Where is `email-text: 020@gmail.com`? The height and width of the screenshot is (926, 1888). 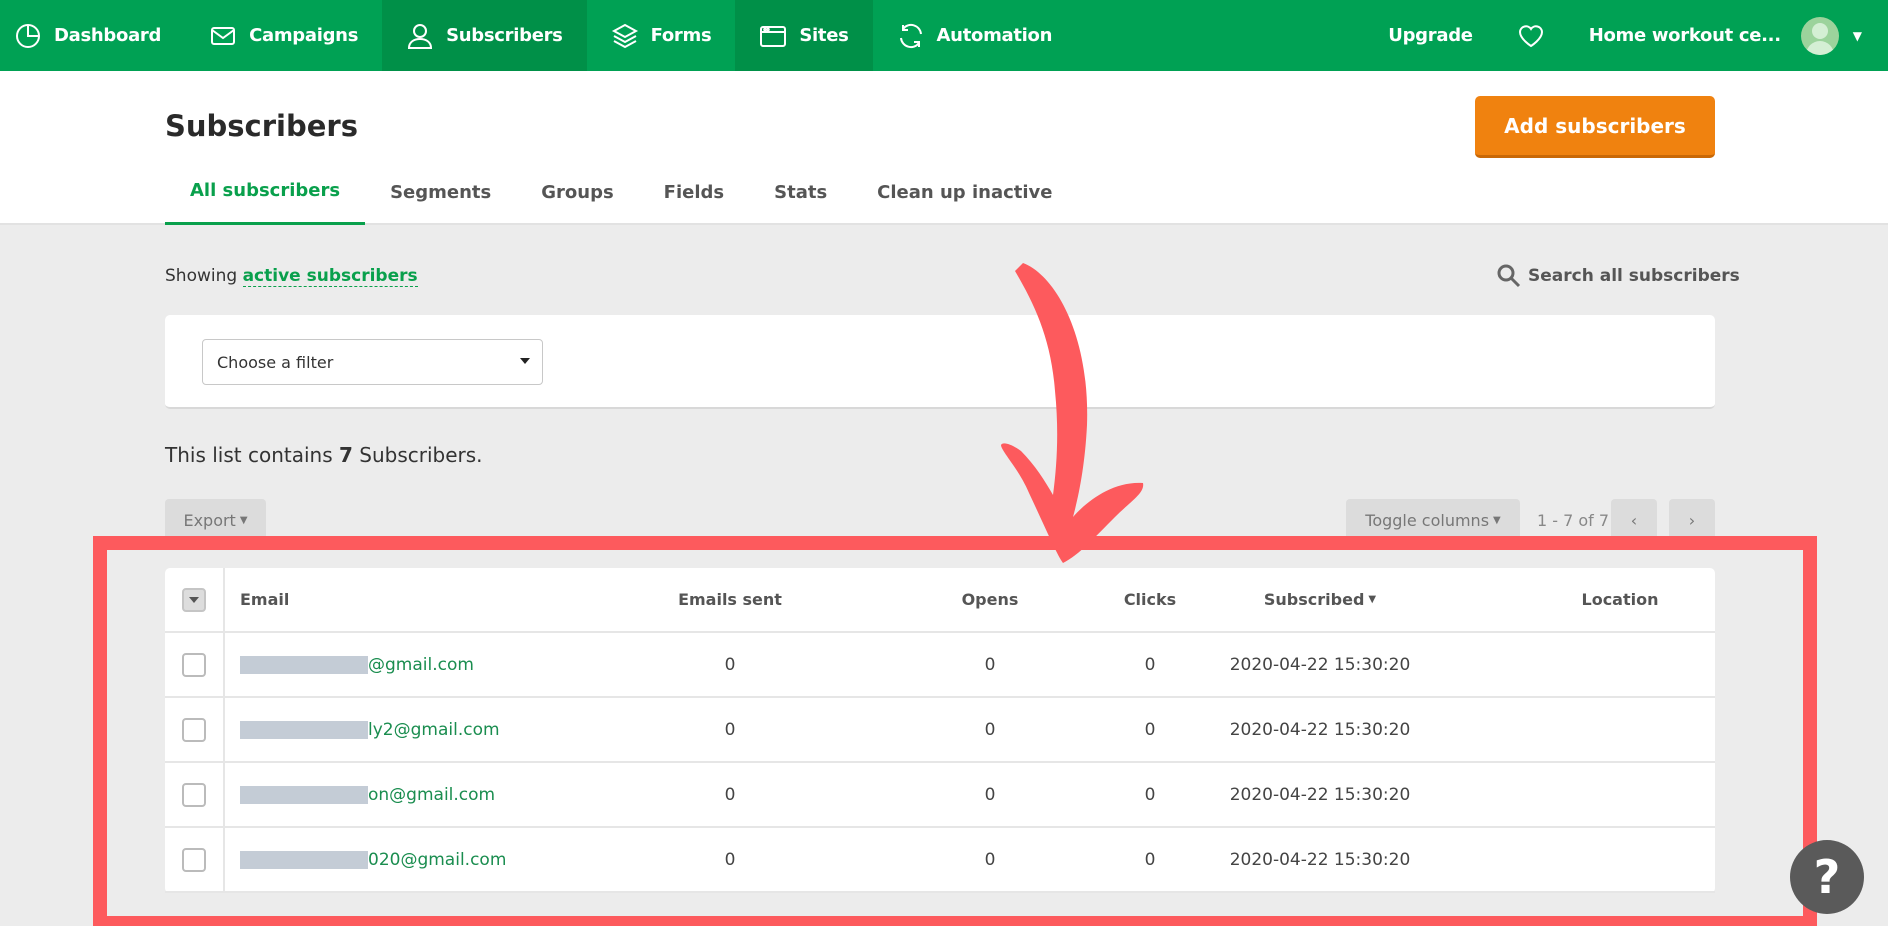
email-text: 020@gmail.com is located at coordinates (437, 859).